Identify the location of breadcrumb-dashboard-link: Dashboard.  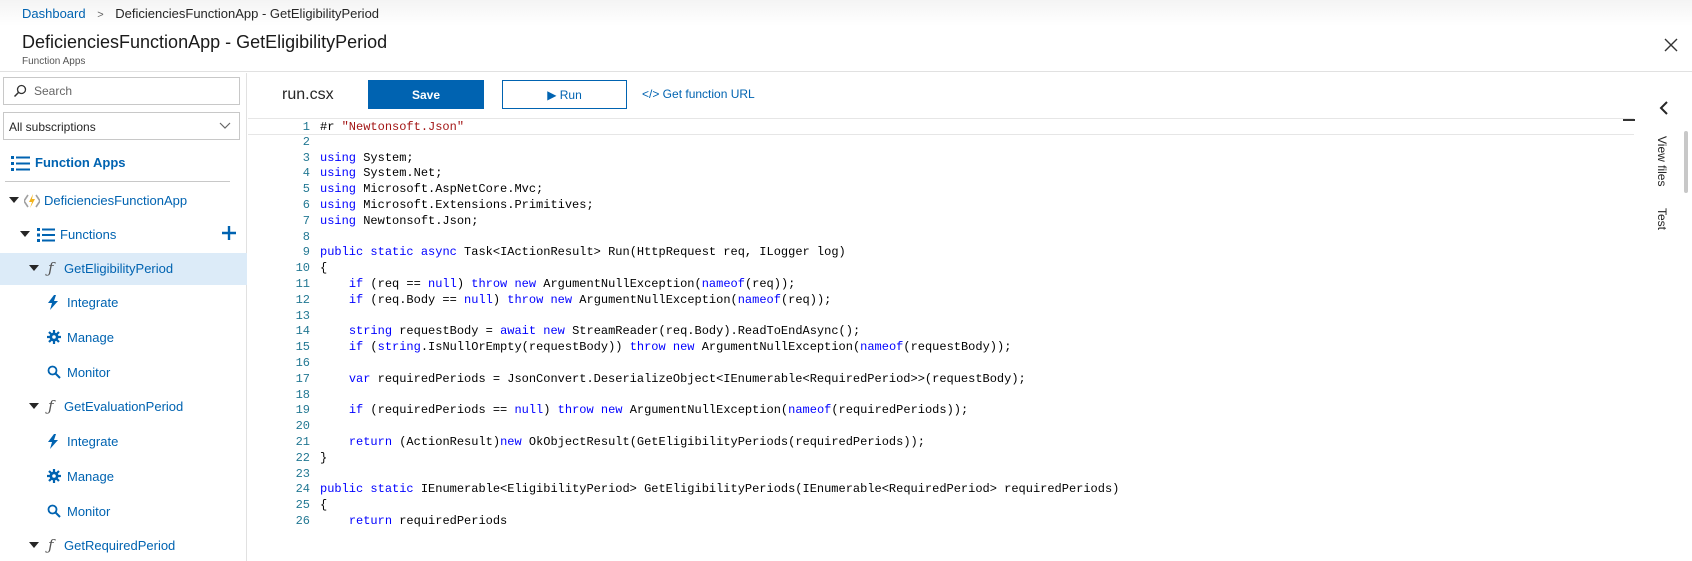
(54, 13).